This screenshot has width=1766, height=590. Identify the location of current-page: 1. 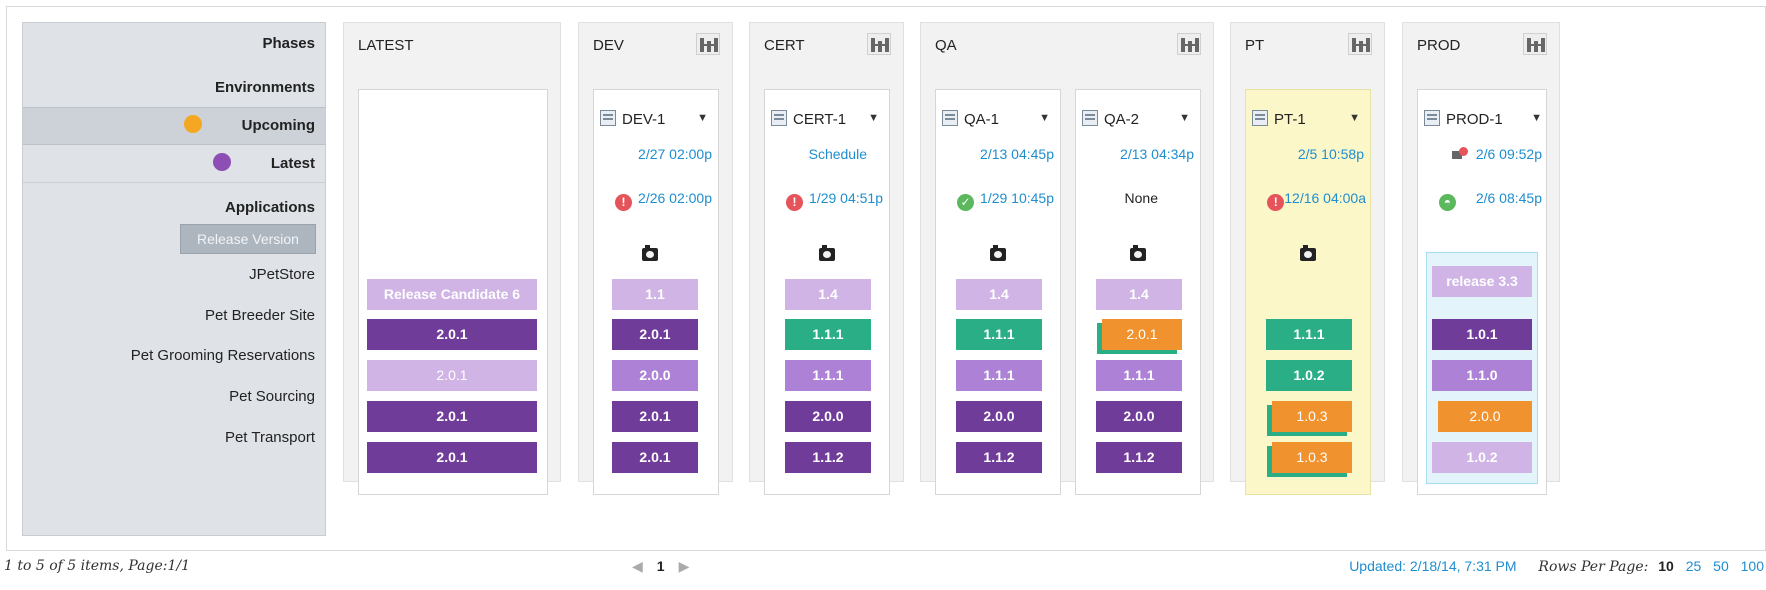
(661, 566).